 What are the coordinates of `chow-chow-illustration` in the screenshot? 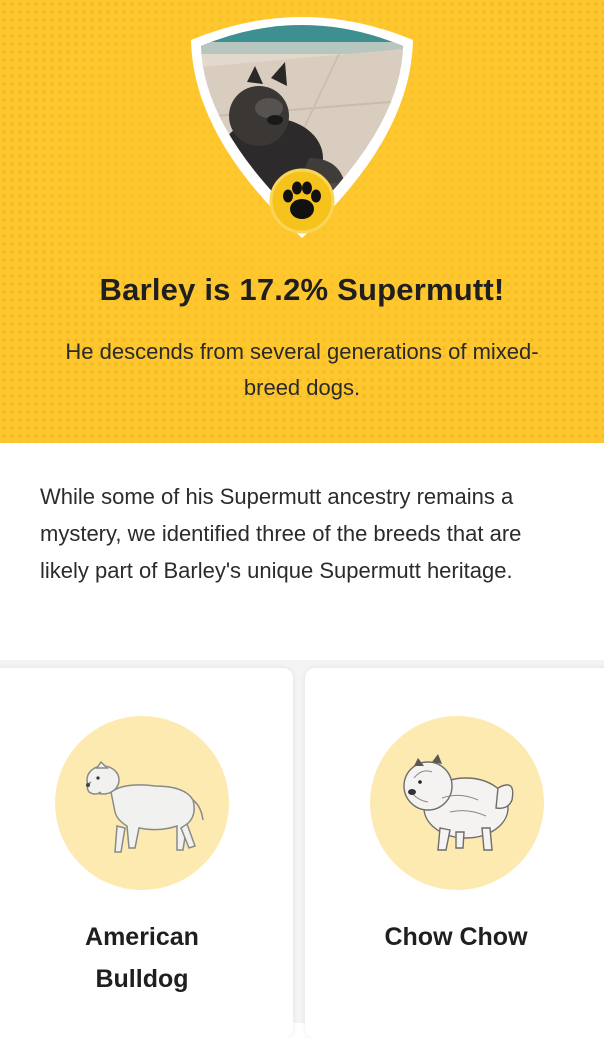 It's located at (457, 803).